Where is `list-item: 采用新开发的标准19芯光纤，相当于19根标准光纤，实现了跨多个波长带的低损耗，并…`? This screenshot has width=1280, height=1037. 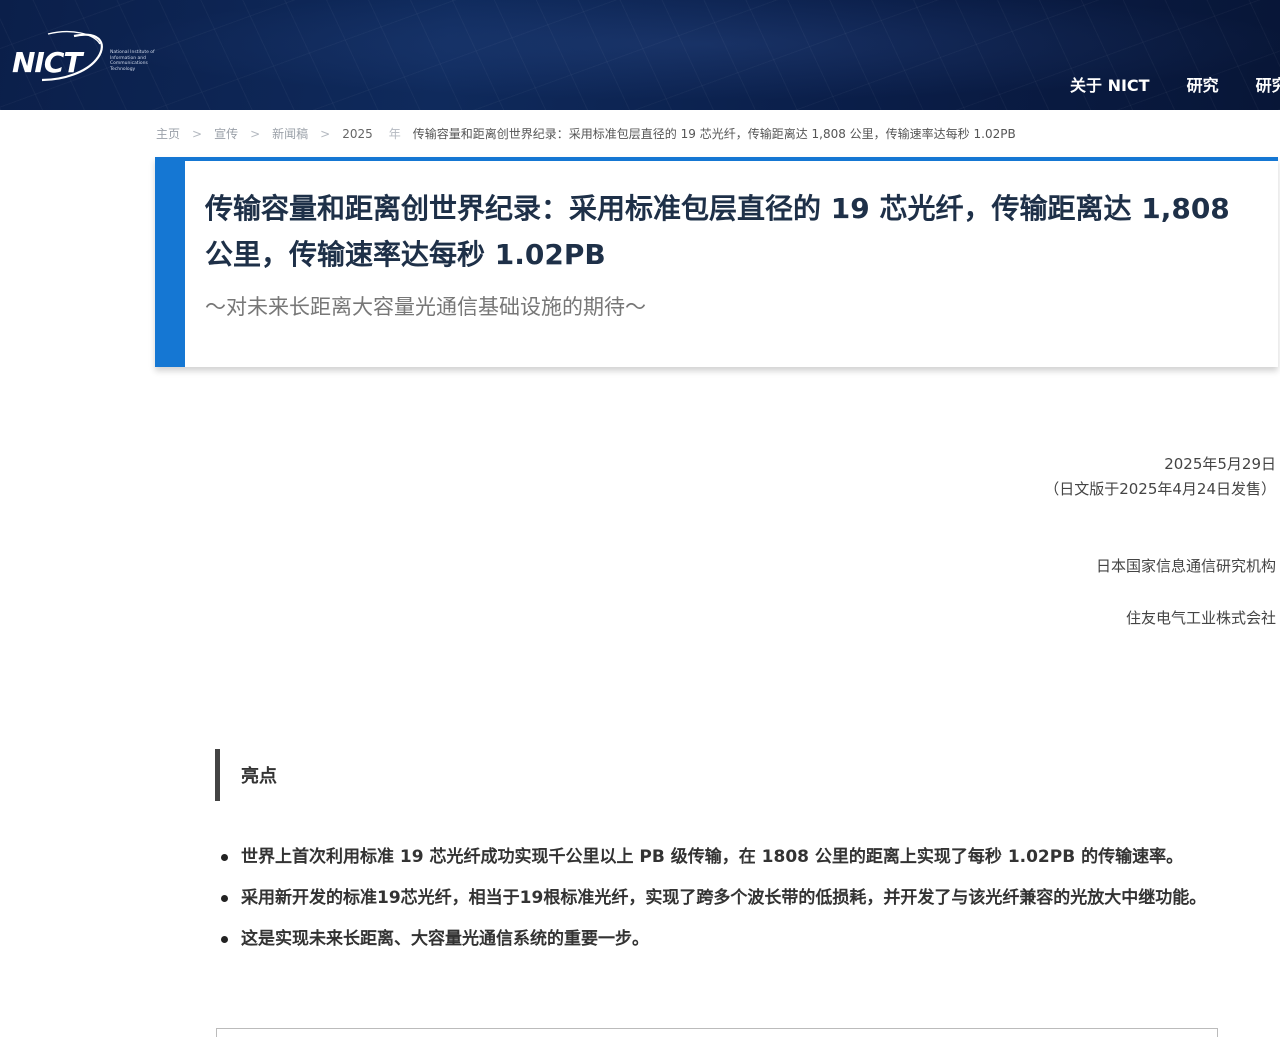 list-item: 采用新开发的标准19芯光纤，相当于19根标准光纤，实现了跨多个波长带的低损耗，并… is located at coordinates (718, 898).